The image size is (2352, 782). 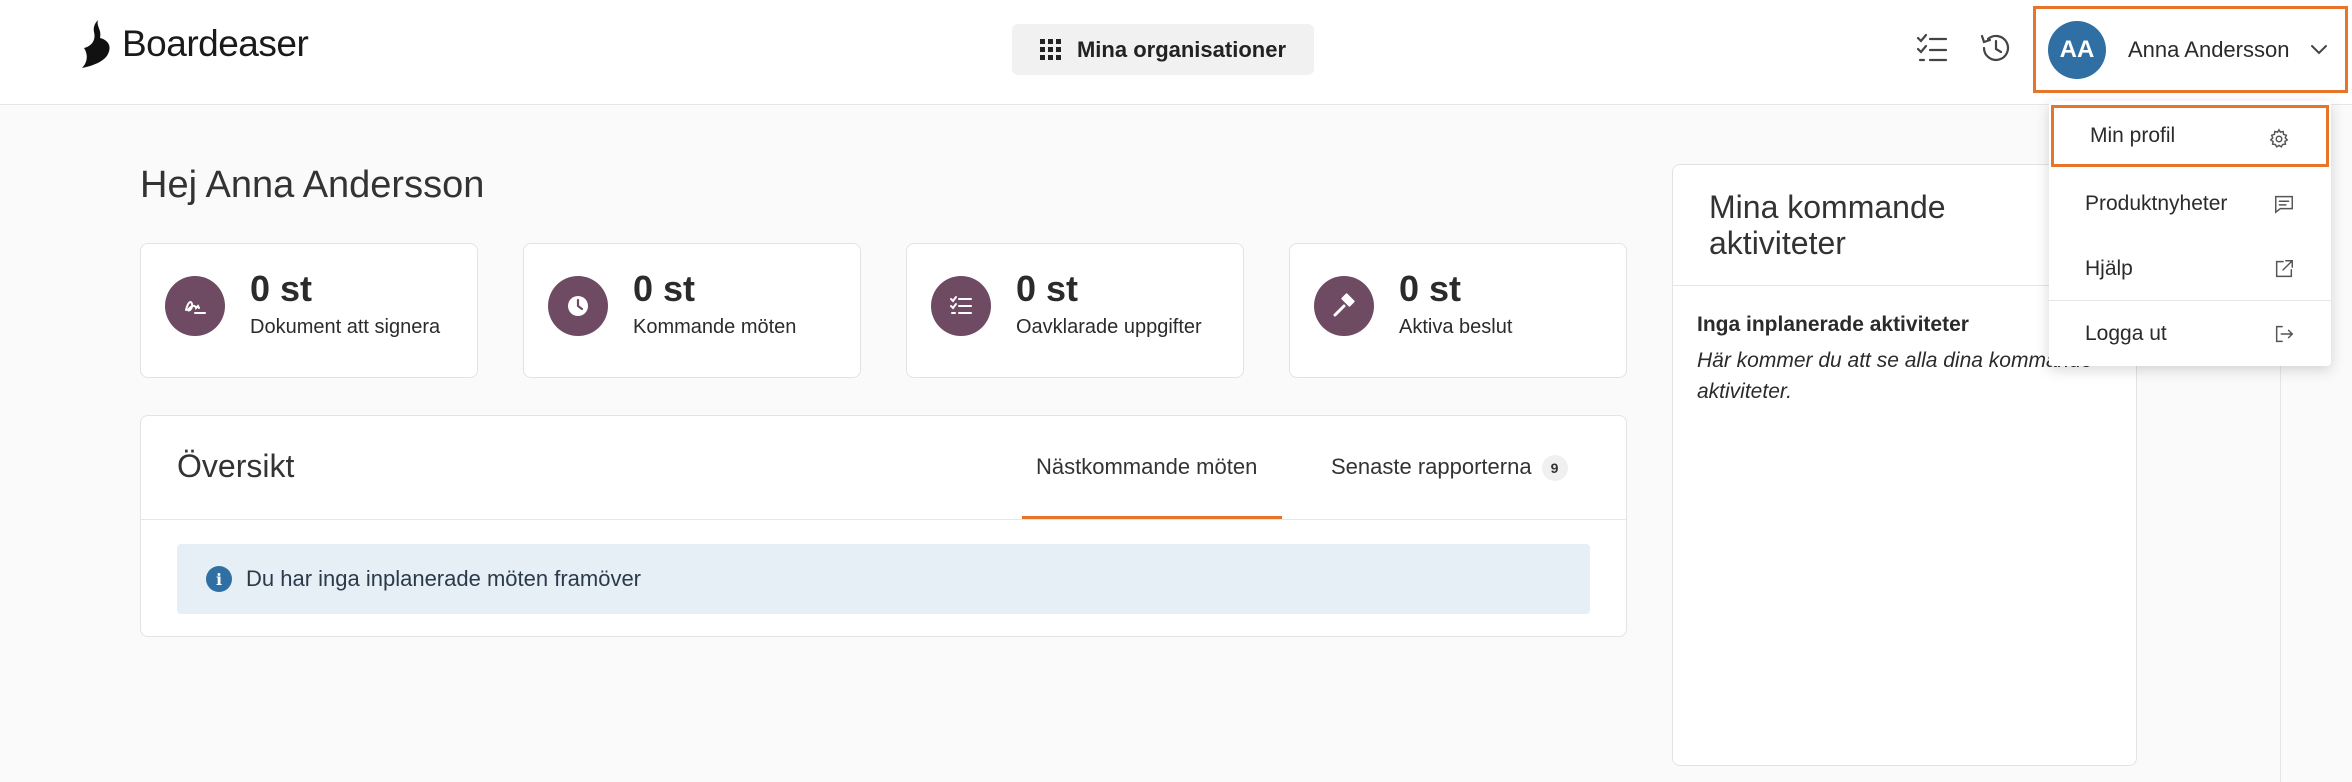 I want to click on checklist-icon, so click(x=961, y=306).